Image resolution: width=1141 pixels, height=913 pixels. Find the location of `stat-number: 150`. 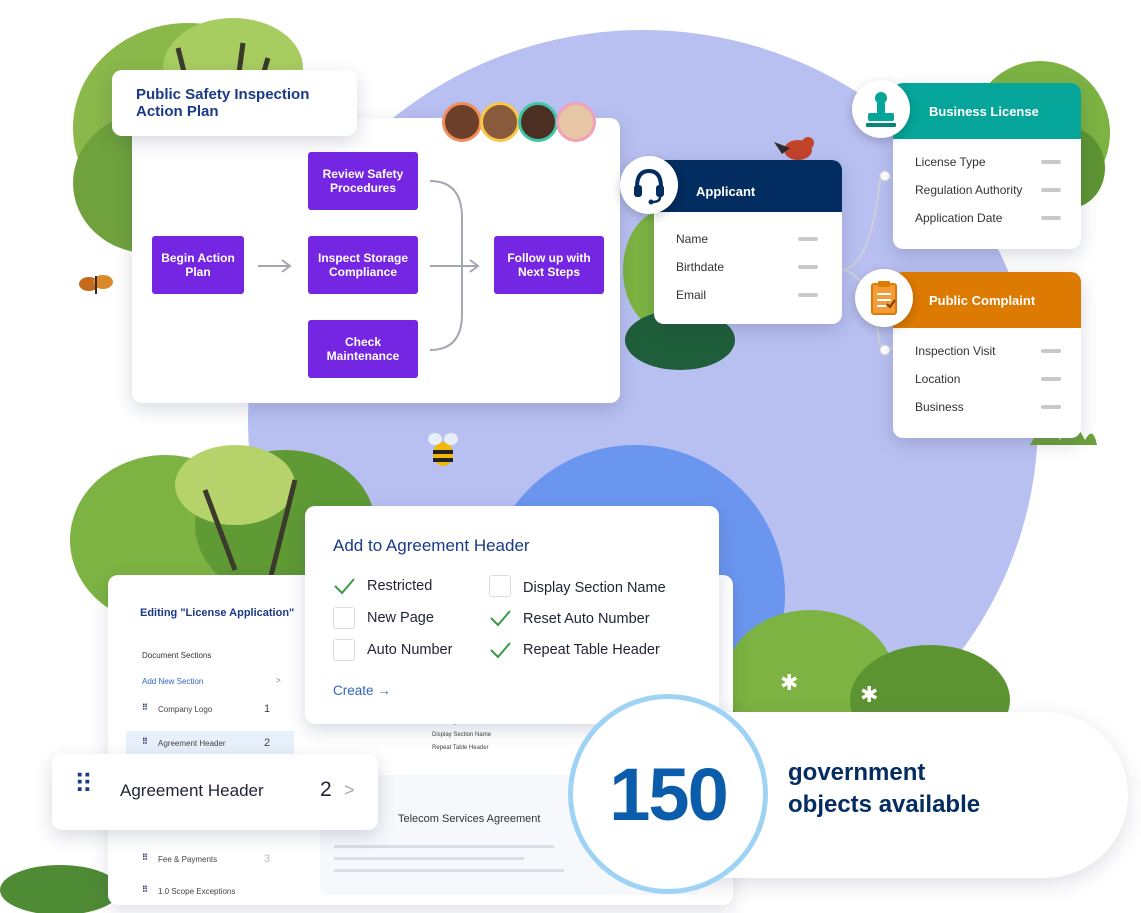

stat-number: 150 is located at coordinates (668, 794).